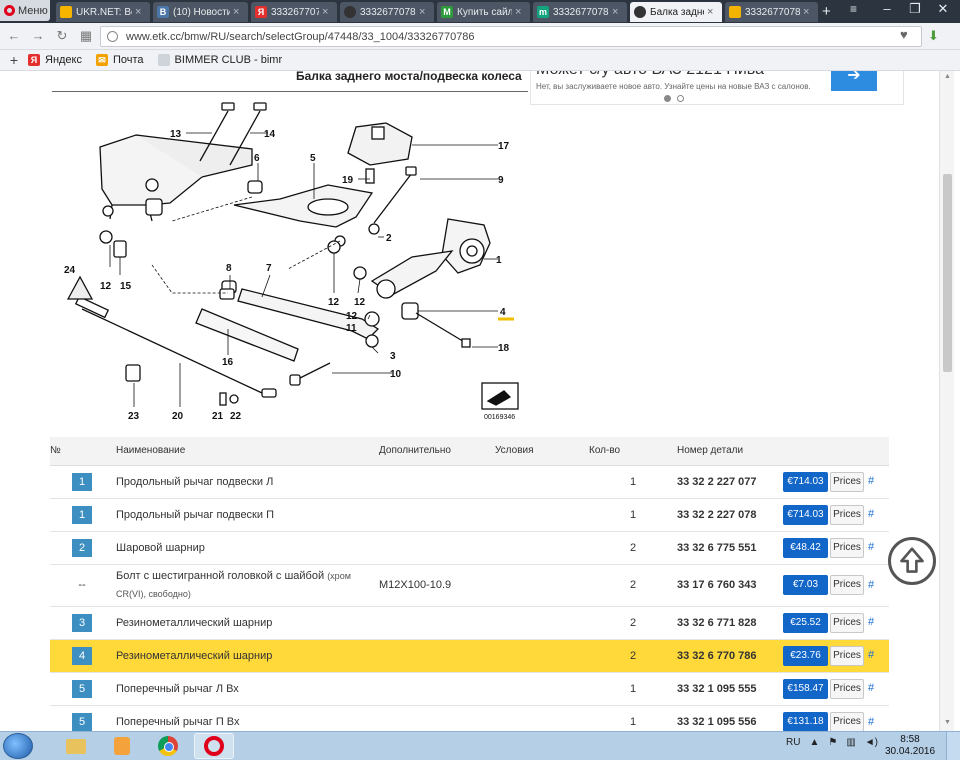 This screenshot has height=760, width=960. I want to click on shield-icon: ⬇, so click(933, 36).